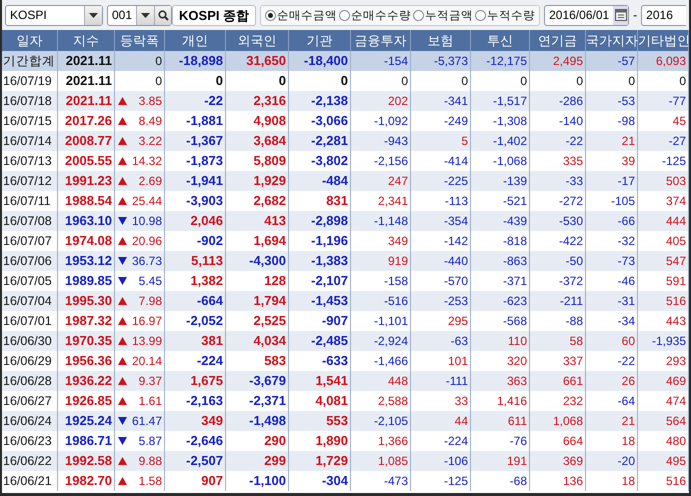 The height and width of the screenshot is (496, 691). Describe the element at coordinates (500, 221) in the screenshot. I see `value-cell: -439` at that location.